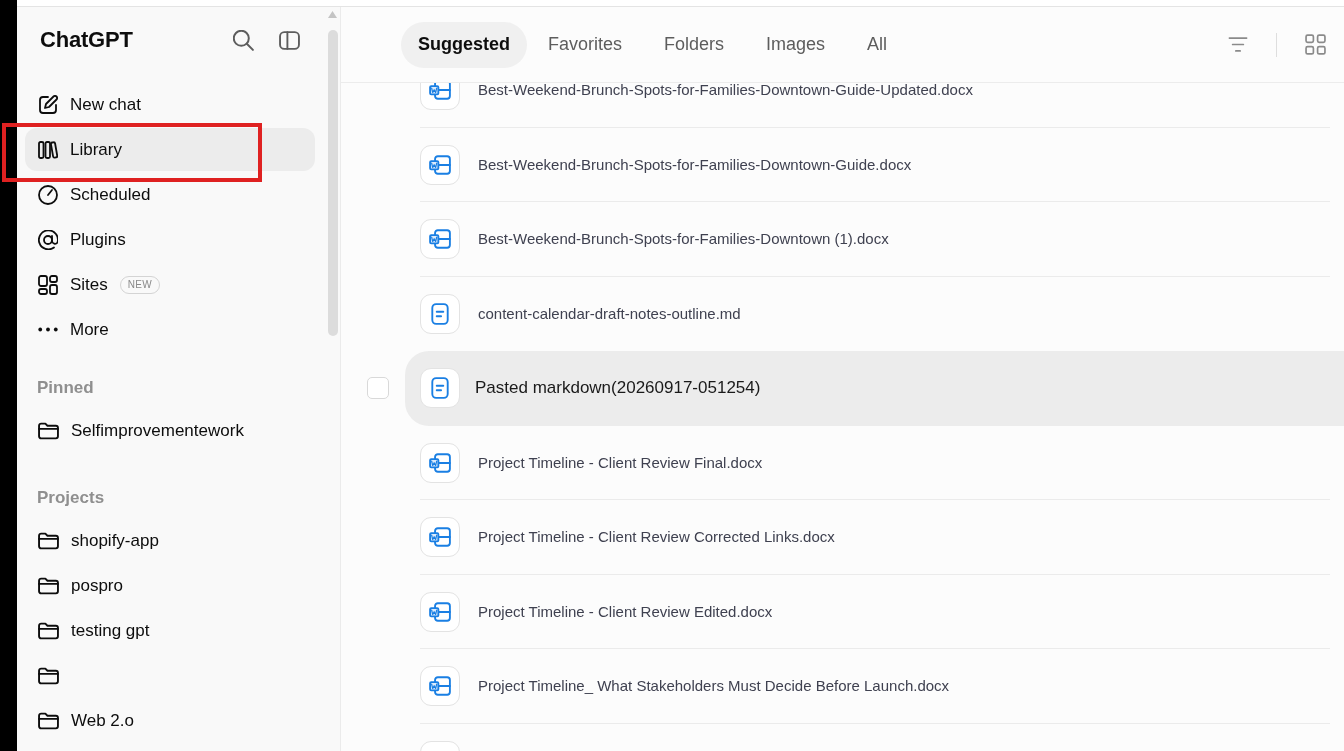 The image size is (1344, 751). What do you see at coordinates (48, 329) in the screenshot?
I see `ellipsis-icon` at bounding box center [48, 329].